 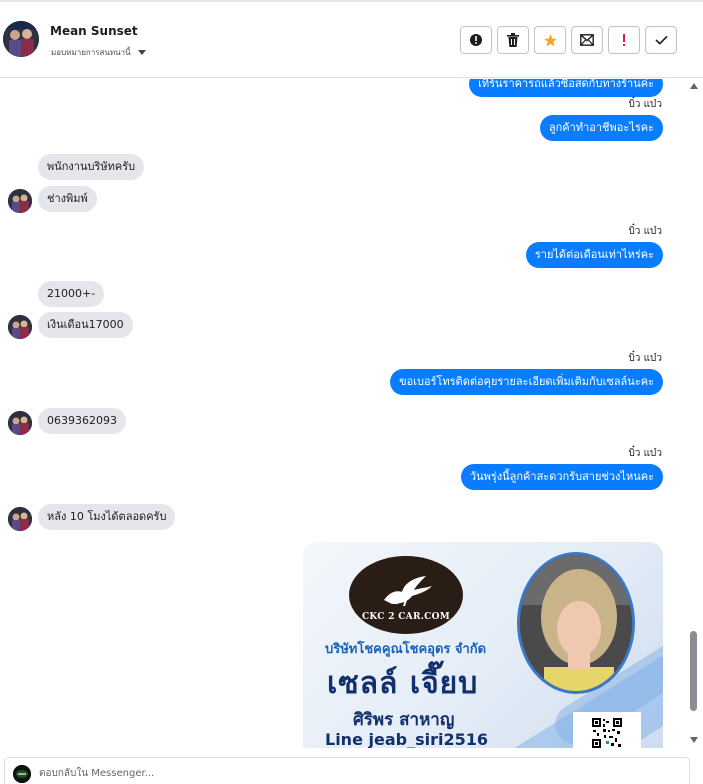 What do you see at coordinates (406, 739) in the screenshot?
I see `card-line-id: Line jeab_siri2516` at bounding box center [406, 739].